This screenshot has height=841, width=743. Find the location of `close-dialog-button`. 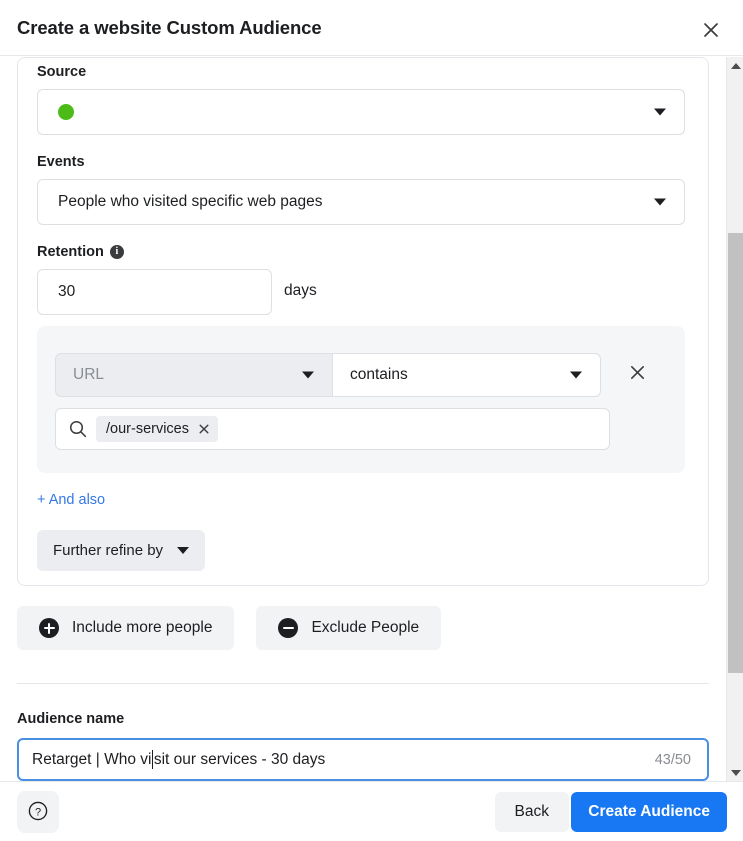

close-dialog-button is located at coordinates (711, 30).